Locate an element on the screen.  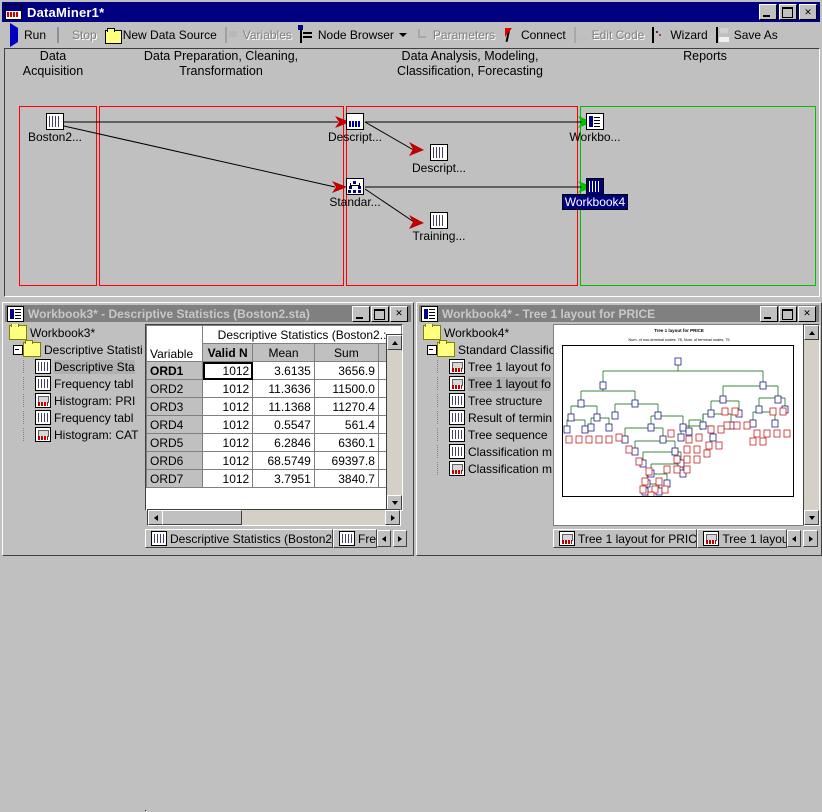
cell-sum: 69397.8 is located at coordinates (346, 461).